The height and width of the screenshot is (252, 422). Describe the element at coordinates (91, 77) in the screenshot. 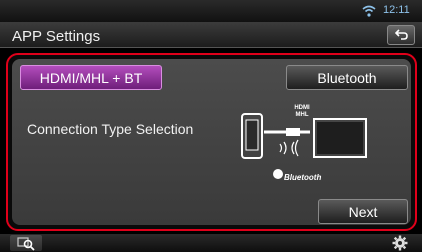

I see `hdmi-mhl-bt-button: HDMI/MHL + BT` at that location.